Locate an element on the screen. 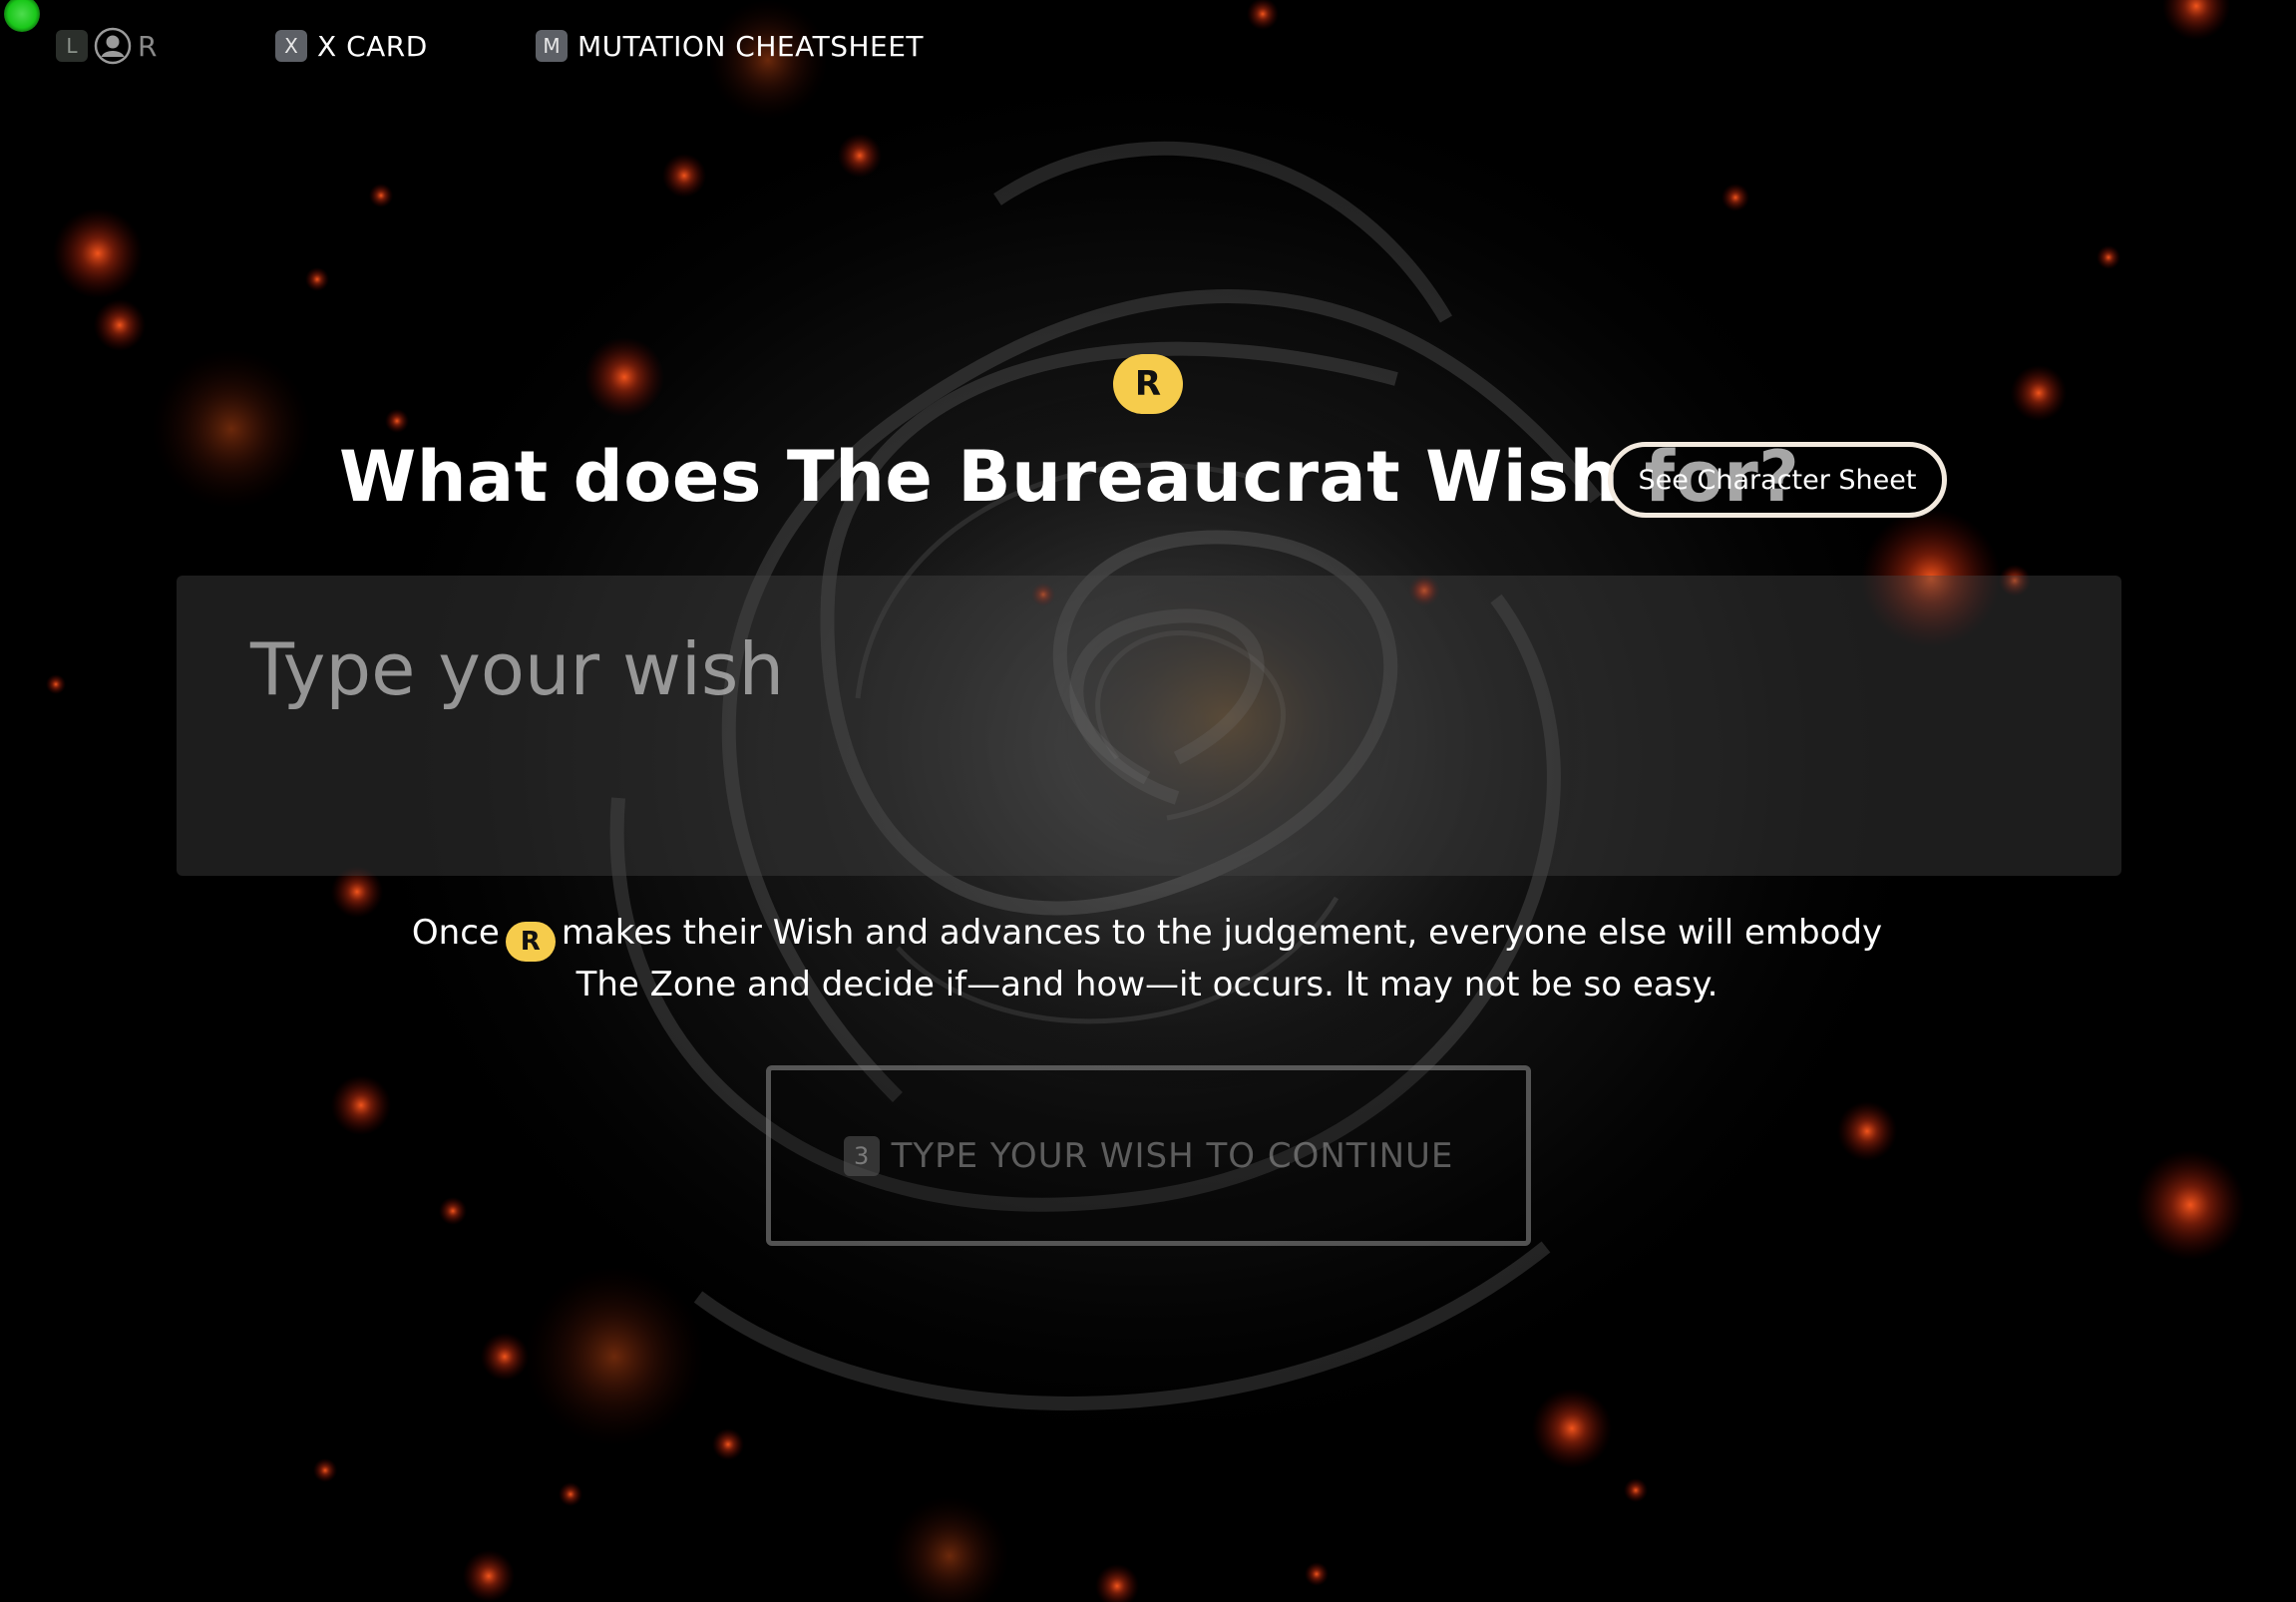 Image resolution: width=2296 pixels, height=1602 pixels. connection-status-icon is located at coordinates (22, 16).